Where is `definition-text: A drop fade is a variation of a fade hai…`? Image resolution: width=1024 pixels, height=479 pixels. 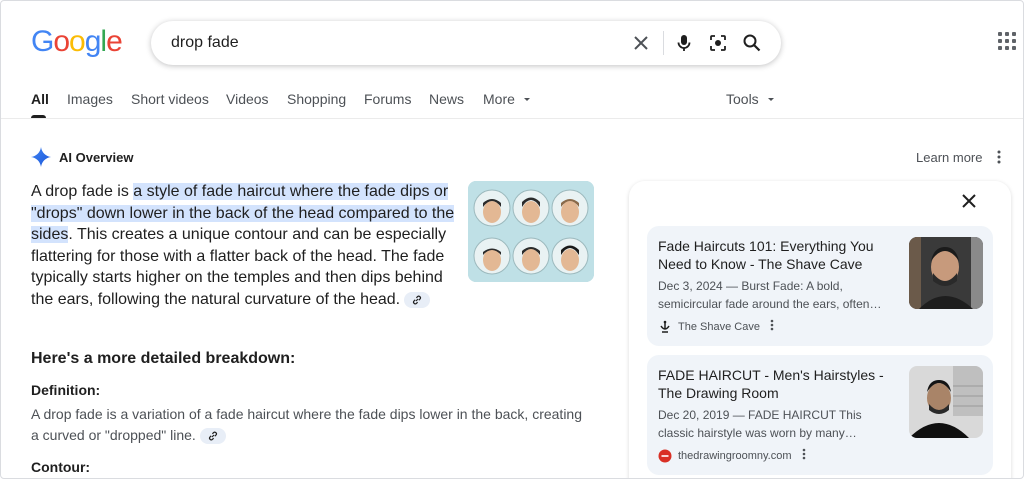
definition-text: A drop fade is a variation of a fade hai… is located at coordinates (311, 425).